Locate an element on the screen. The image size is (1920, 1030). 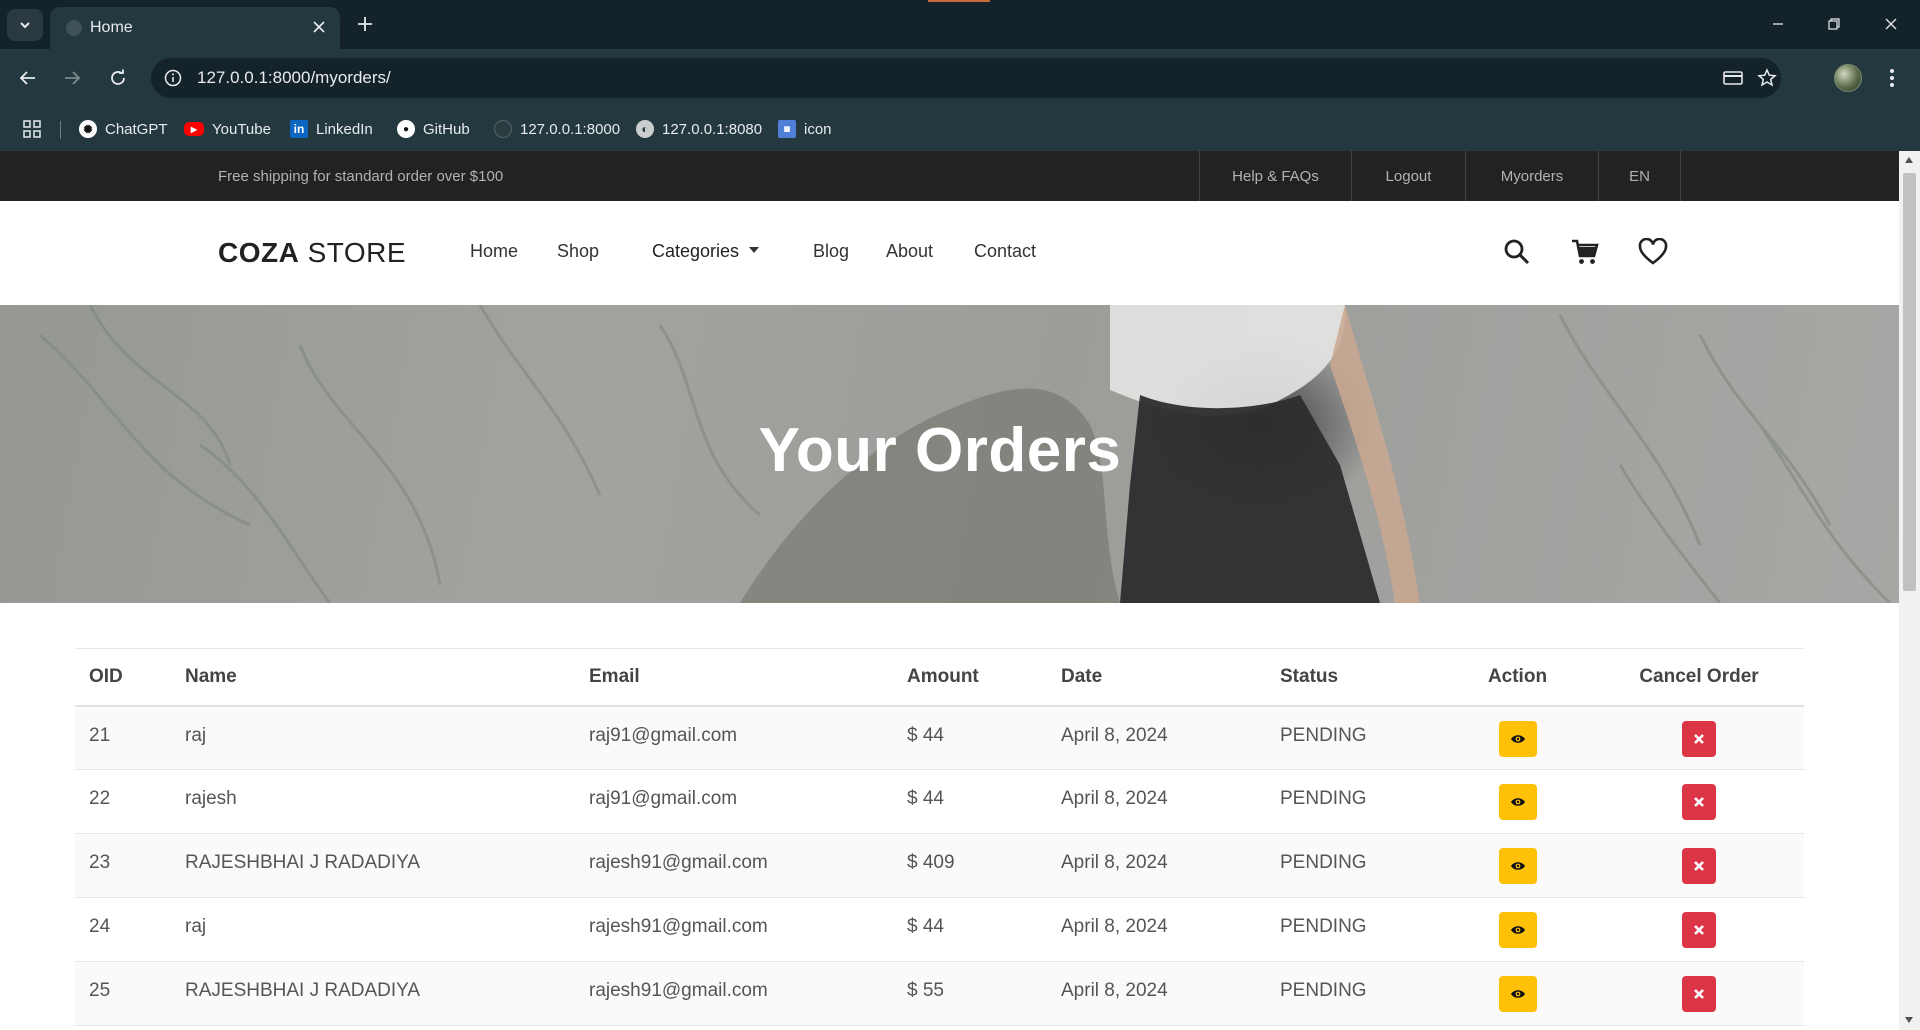
bookmark-localhost-8000: 127.0.0.1:8000 is located at coordinates (557, 129).